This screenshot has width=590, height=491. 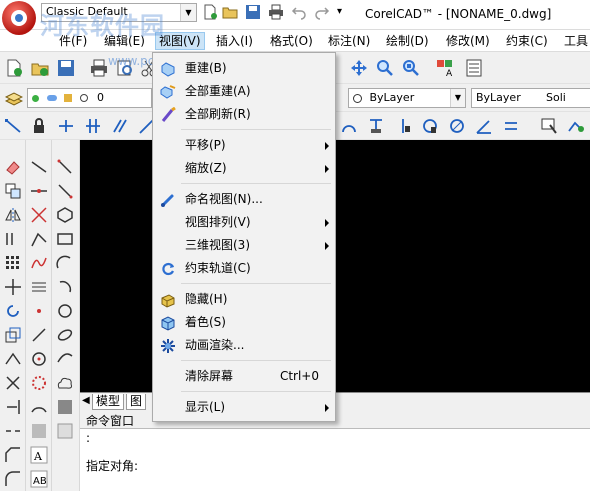 I want to click on layer-freeze-icon, so click(x=51, y=98).